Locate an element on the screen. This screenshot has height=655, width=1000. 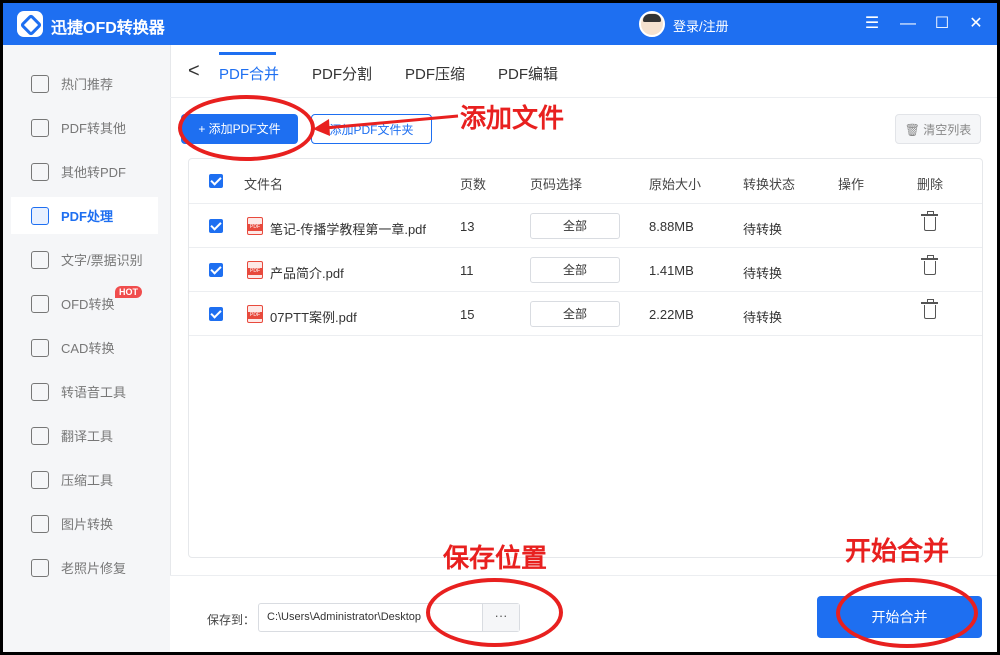
table-row: 产品简介.pdf 11 全部 1.41MB 待转换 is located at coordinates (585, 270).